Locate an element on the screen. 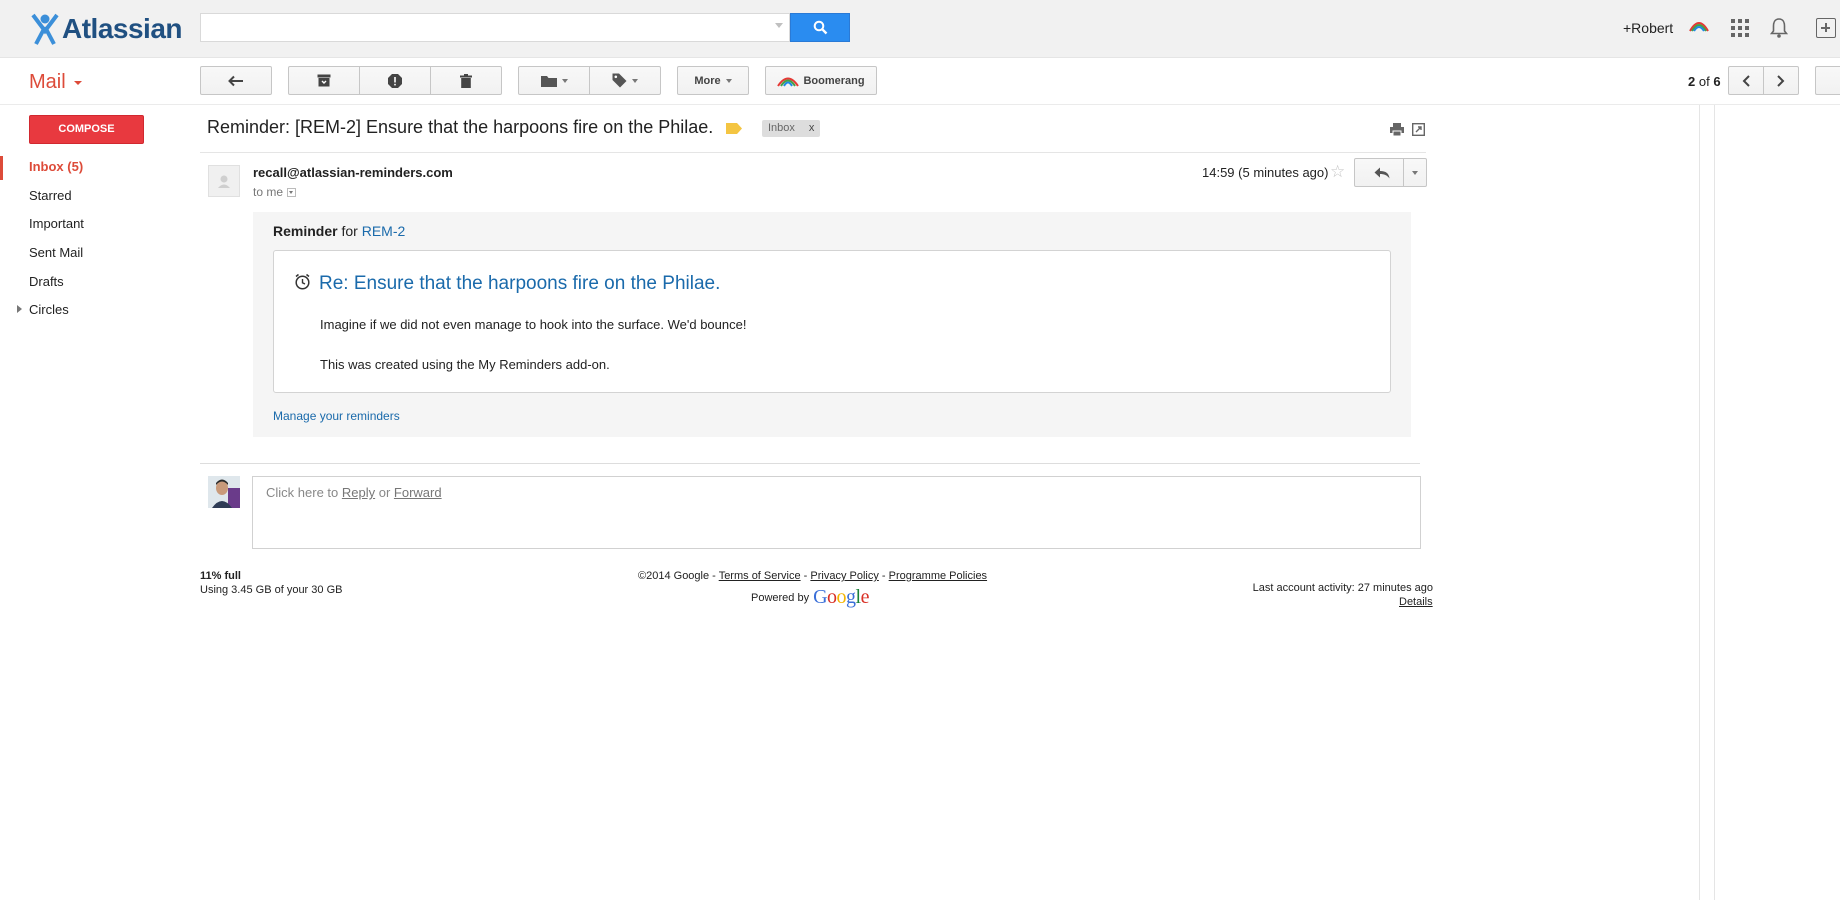 The image size is (1840, 900). google-logo: Google is located at coordinates (841, 597).